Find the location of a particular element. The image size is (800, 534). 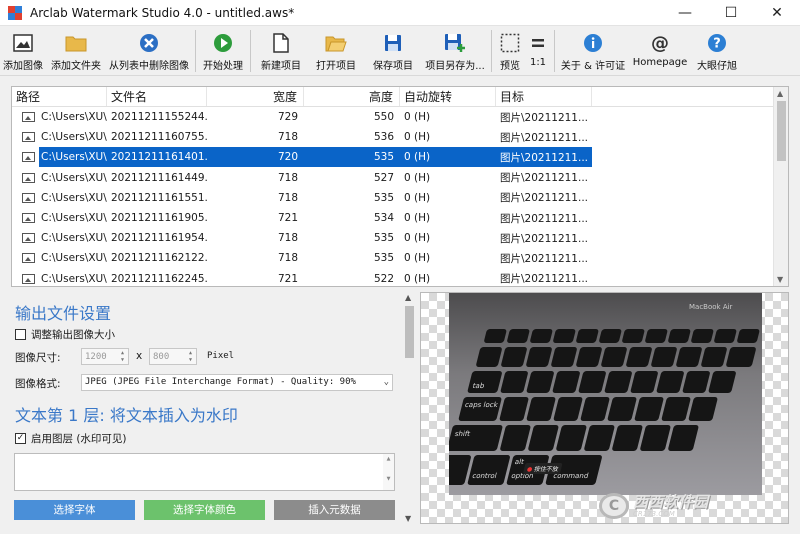

cell-height: 534 is located at coordinates (383, 218).